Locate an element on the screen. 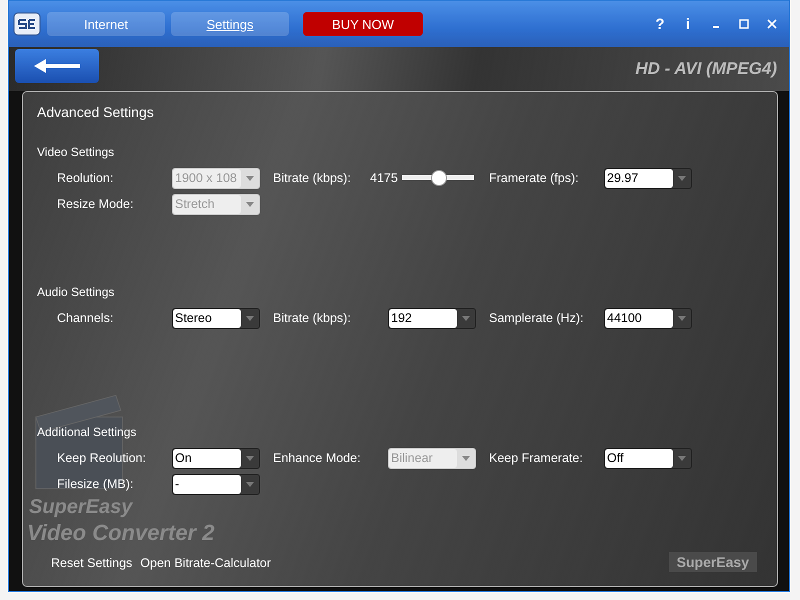 The height and width of the screenshot is (600, 800). profile-title: HD - AVI (MPEG4) is located at coordinates (706, 69).